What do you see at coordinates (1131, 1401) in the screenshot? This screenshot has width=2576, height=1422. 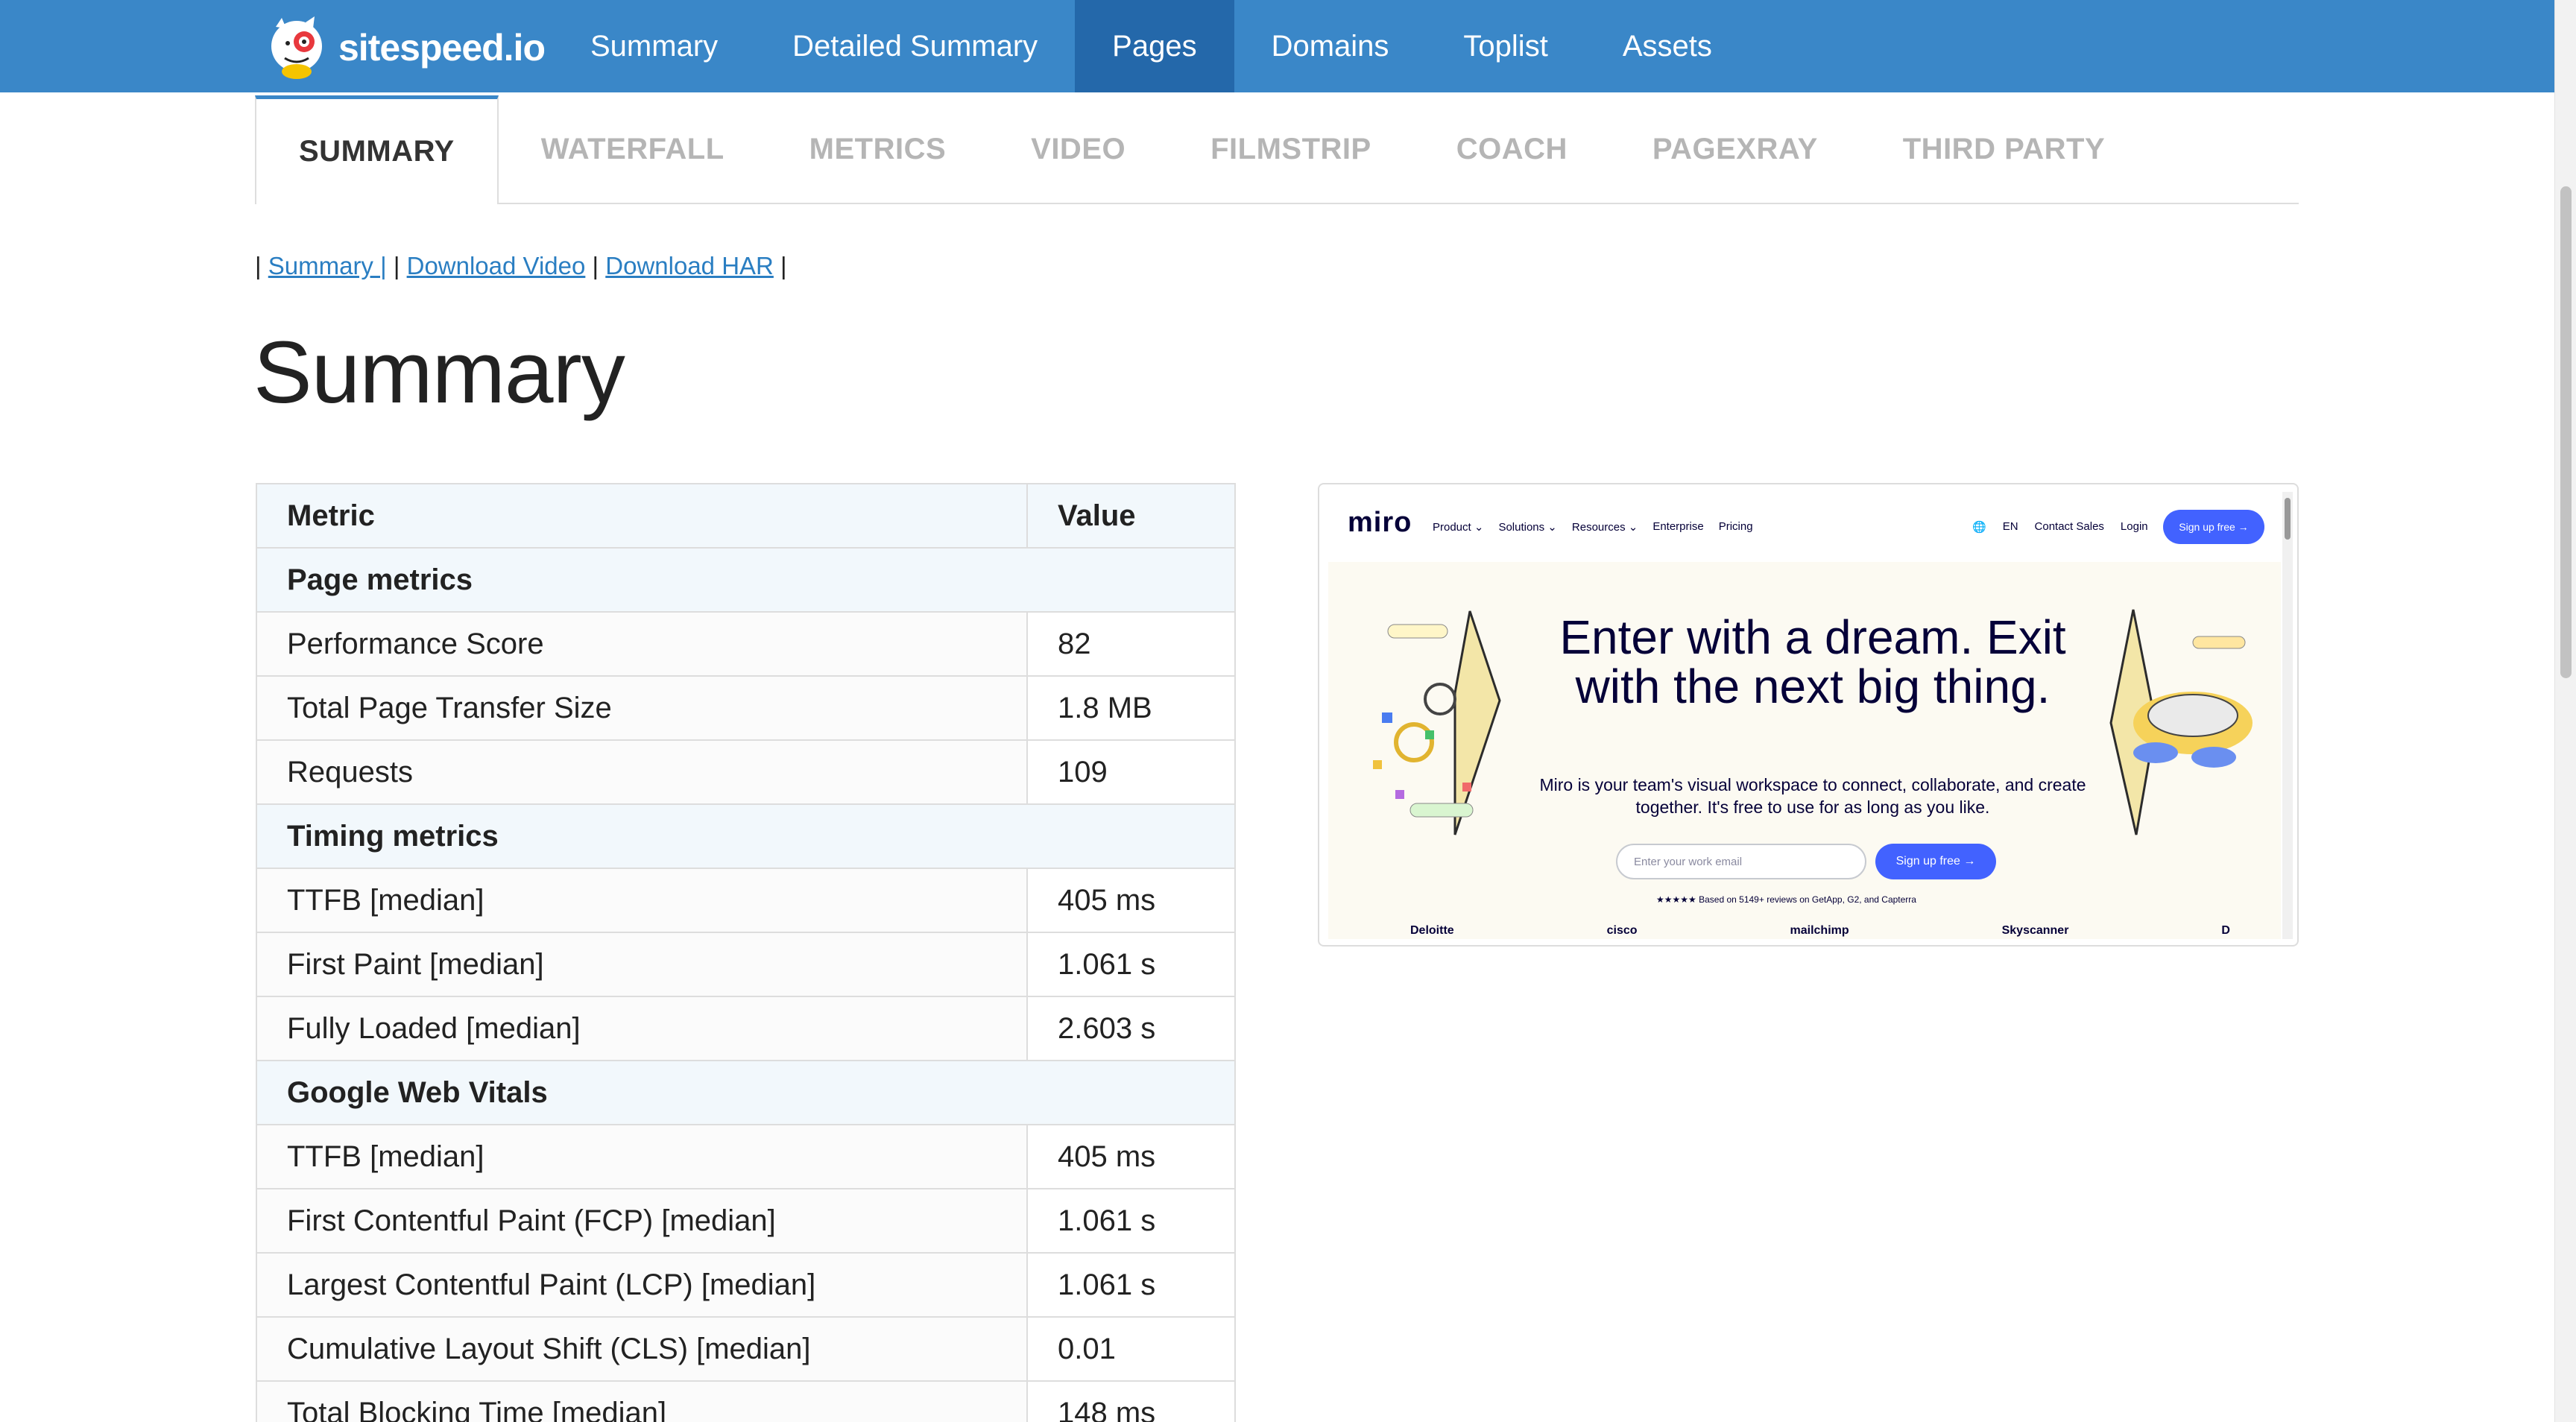 I see `metric-value: 148 ms` at bounding box center [1131, 1401].